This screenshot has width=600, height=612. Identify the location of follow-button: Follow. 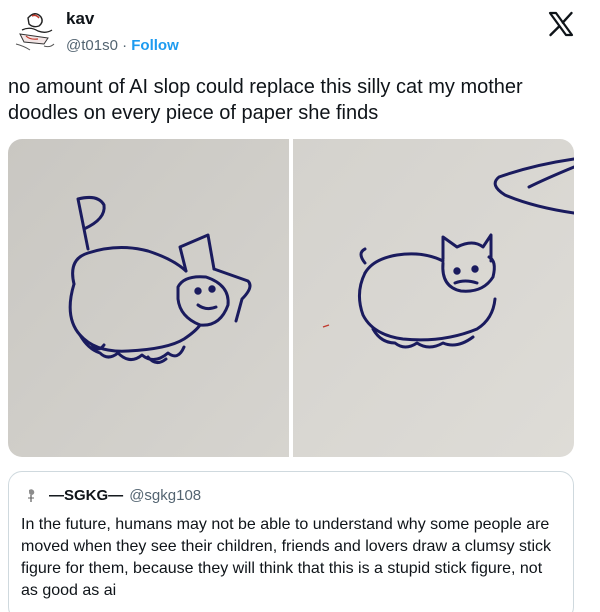
(155, 45).